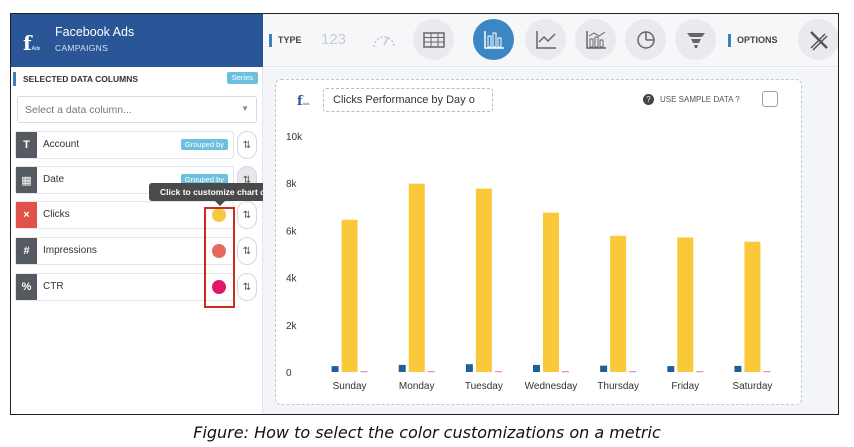 This screenshot has width=854, height=447. I want to click on app-header: fAds Facebook Ads CAMPAIGNS, so click(137, 40).